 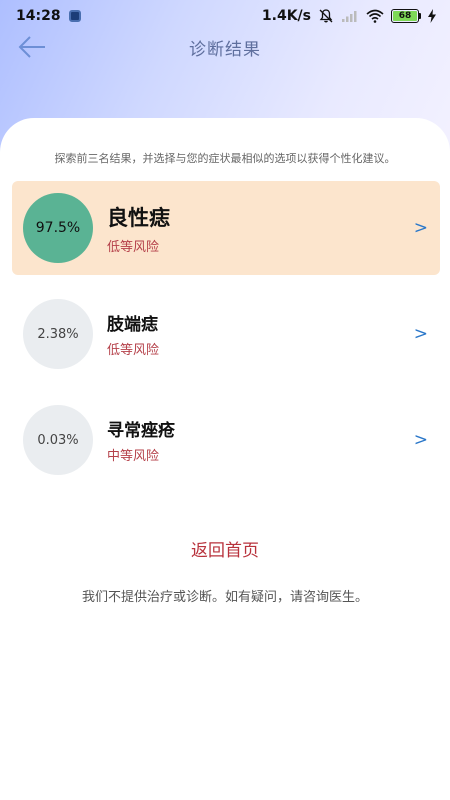 I want to click on result-item-top: 97.5% 良性痣 低等风险 >, so click(x=226, y=228).